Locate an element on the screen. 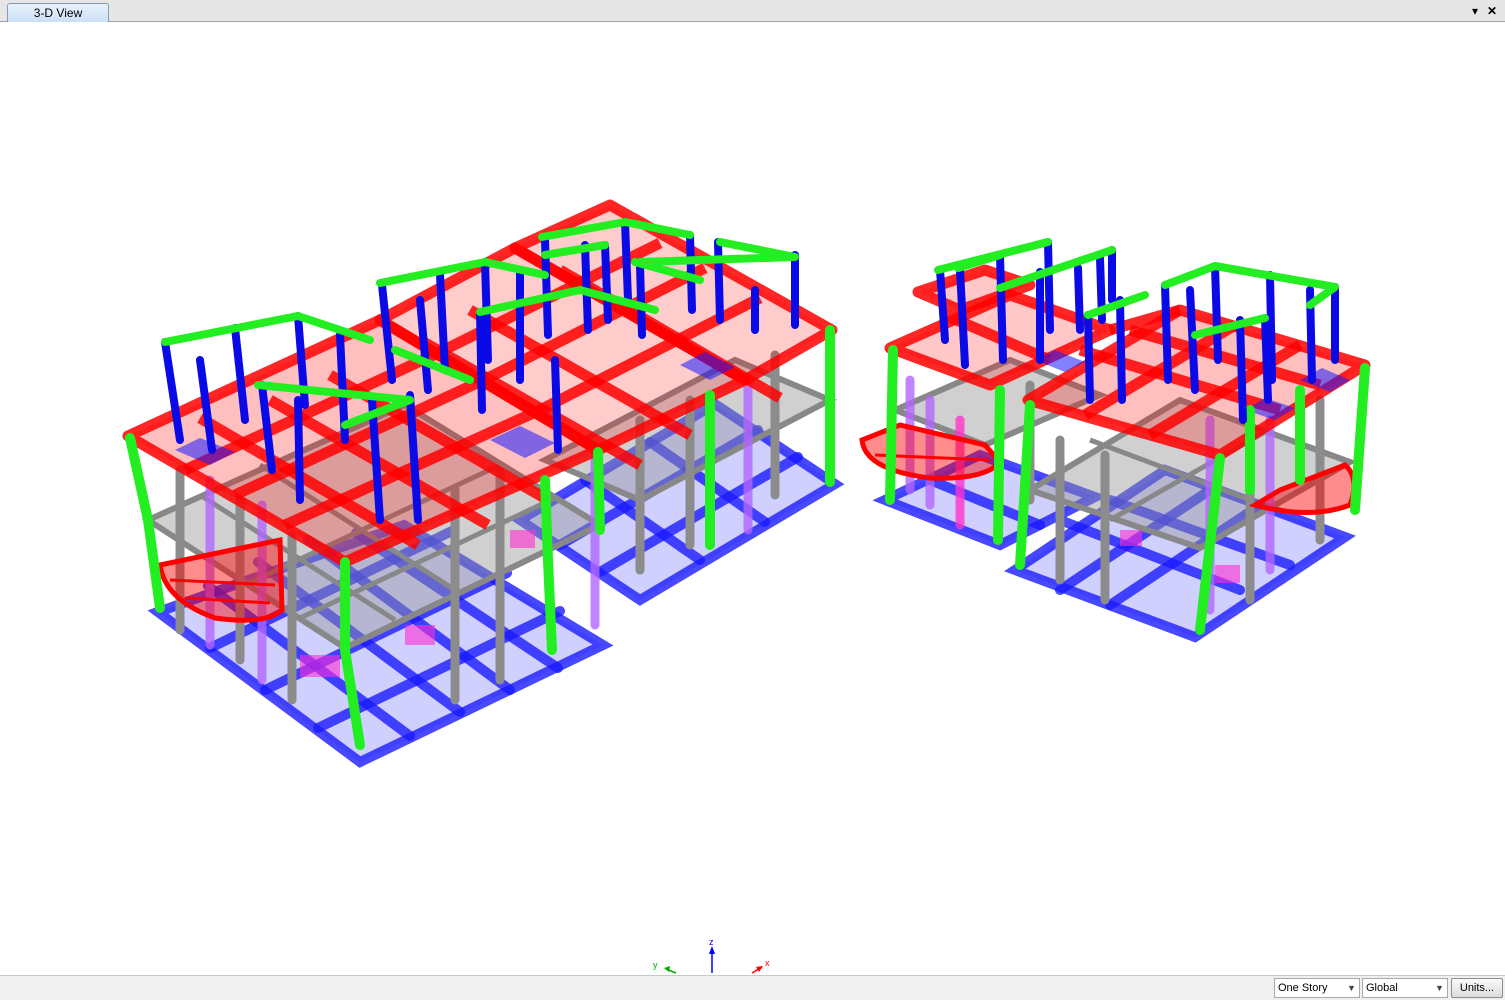 This screenshot has width=1505, height=1000. x-axis-label: x is located at coordinates (767, 963).